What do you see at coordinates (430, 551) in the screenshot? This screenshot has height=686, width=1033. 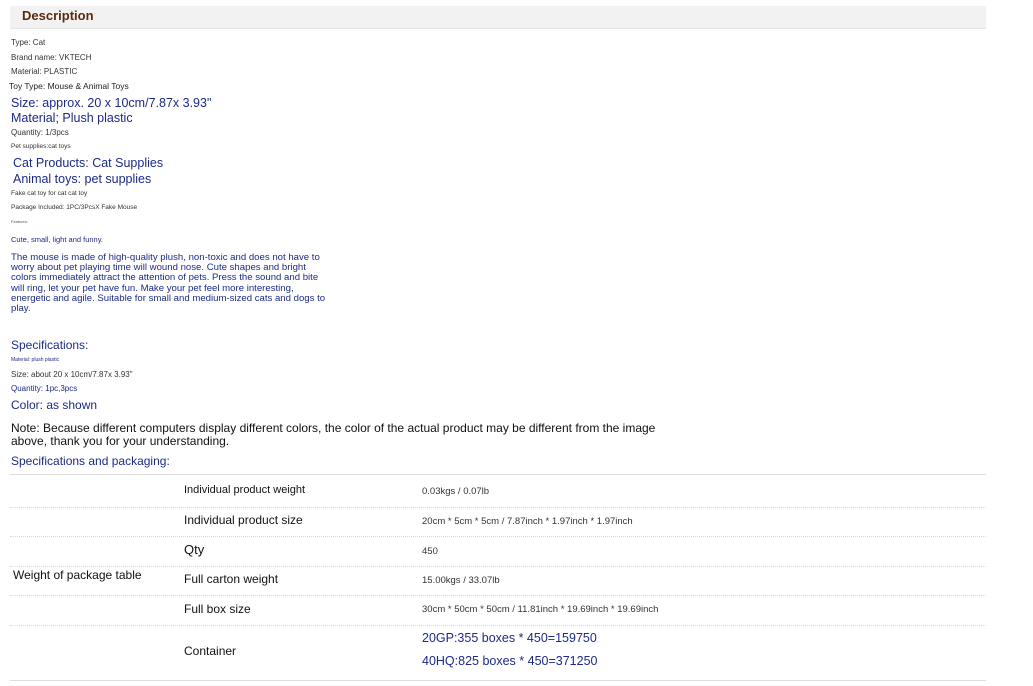 I see `row-value: 450` at bounding box center [430, 551].